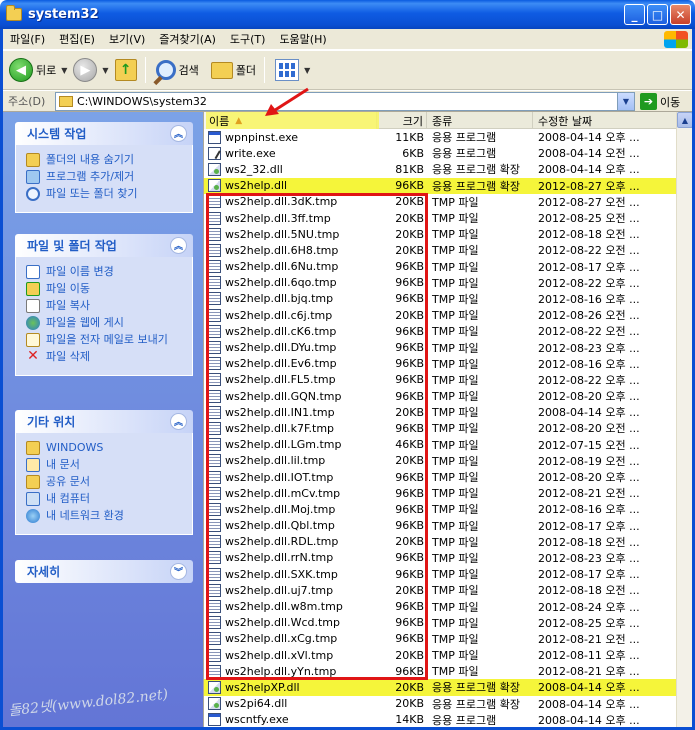 The width and height of the screenshot is (695, 730). I want to click on column-header-type: 종류, so click(480, 120).